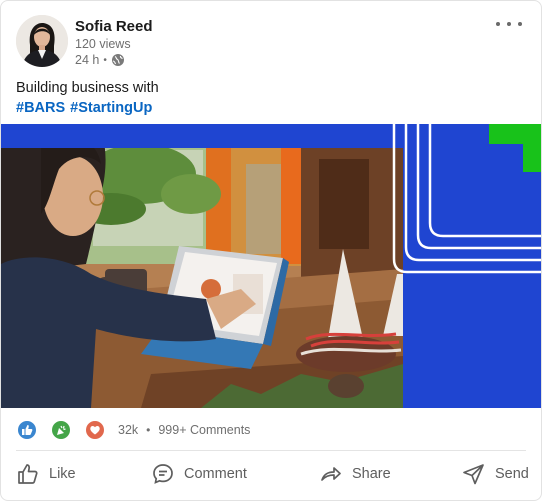 The image size is (542, 501). Describe the element at coordinates (61, 430) in the screenshot. I see `celebrate-icon` at that location.